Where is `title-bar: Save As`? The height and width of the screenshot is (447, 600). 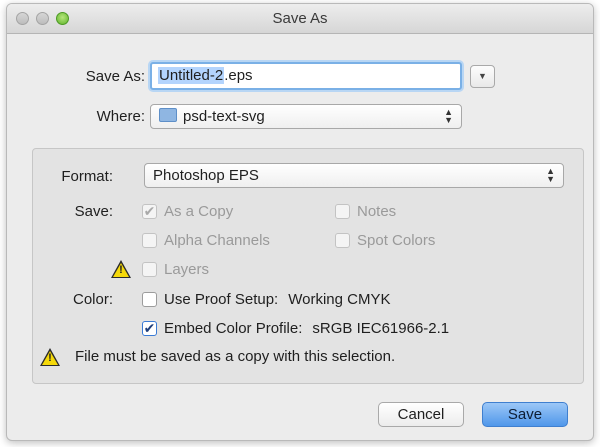
title-bar: Save As is located at coordinates (300, 19).